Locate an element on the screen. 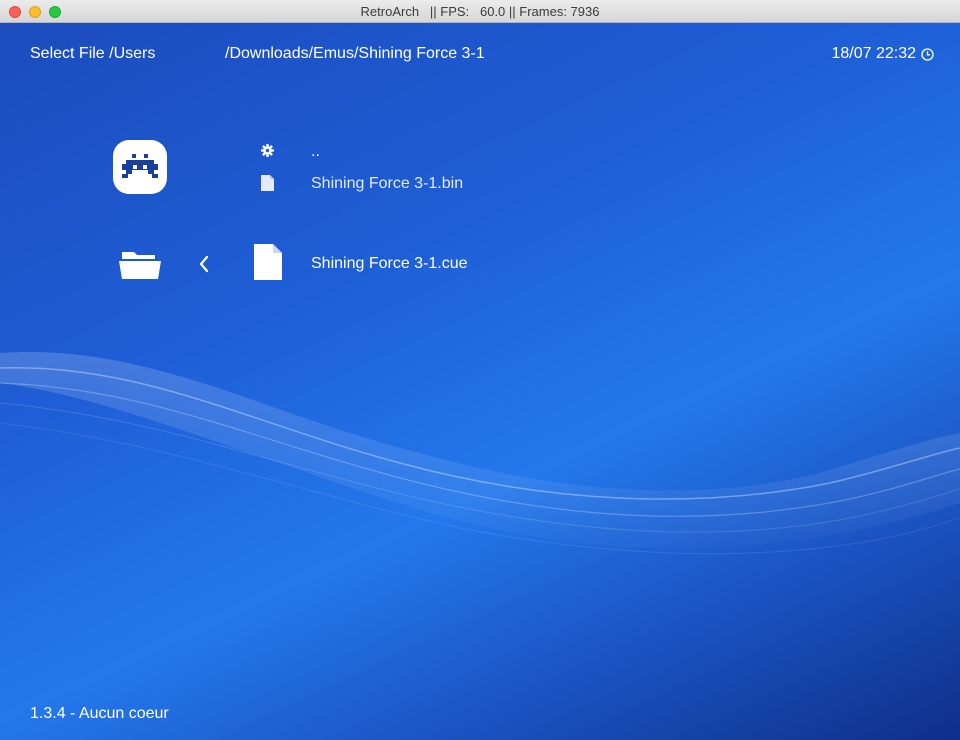  retroarch-logo-icon is located at coordinates (140, 167).